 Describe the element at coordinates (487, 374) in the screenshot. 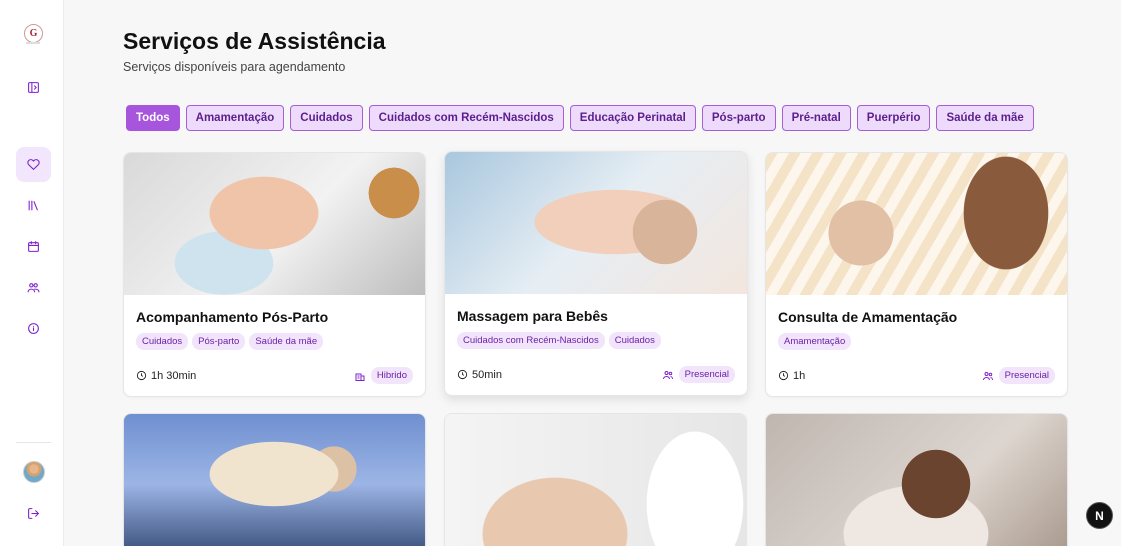

I see `duration-text: 50min` at that location.